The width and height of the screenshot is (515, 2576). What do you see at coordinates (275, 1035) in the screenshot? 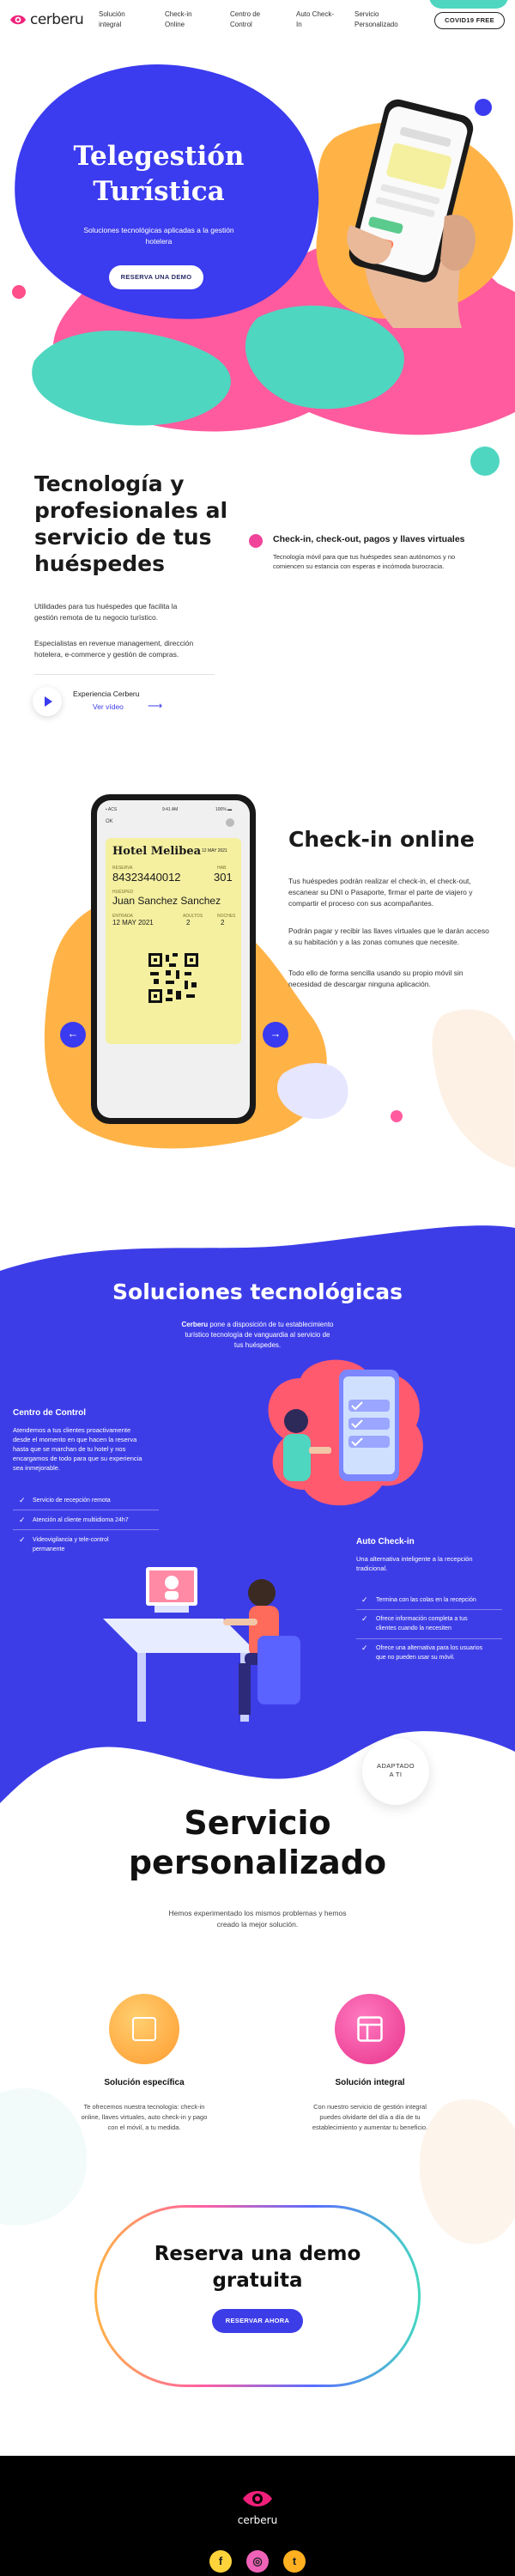
I see `carousel-next-button: →` at bounding box center [275, 1035].